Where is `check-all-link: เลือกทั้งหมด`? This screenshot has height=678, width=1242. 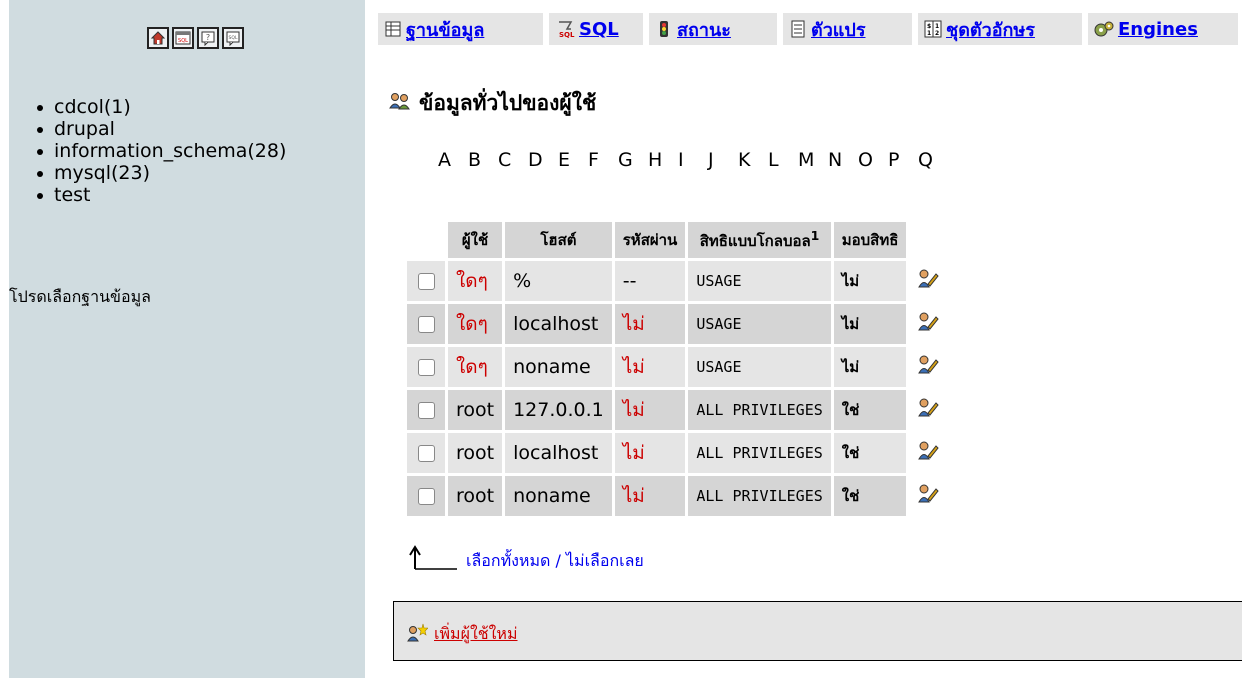 check-all-link: เลือกทั้งหมด is located at coordinates (508, 560).